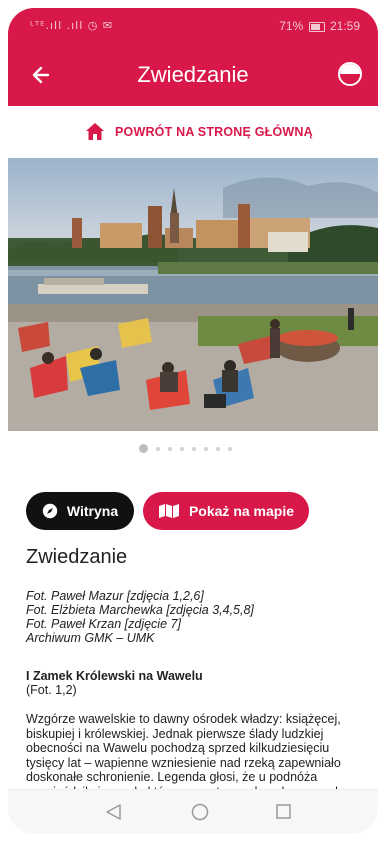 Image resolution: width=386 pixels, height=842 pixels. I want to click on page-title: Zwiedzanie, so click(193, 74).